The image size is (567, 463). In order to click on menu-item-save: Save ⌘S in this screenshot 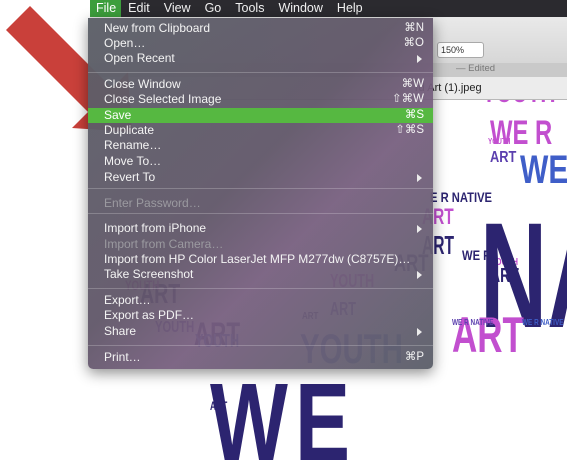, I will do `click(260, 115)`.